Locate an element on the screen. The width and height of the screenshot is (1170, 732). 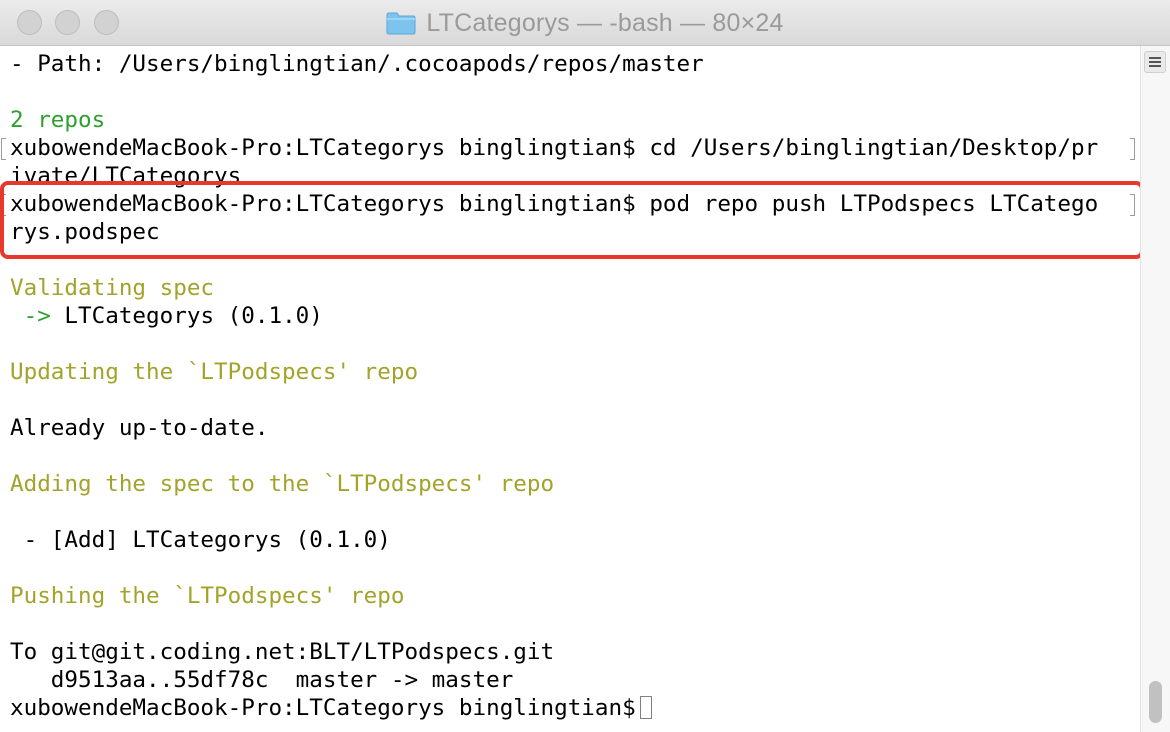
line-marker-right is located at coordinates (1132, 149).